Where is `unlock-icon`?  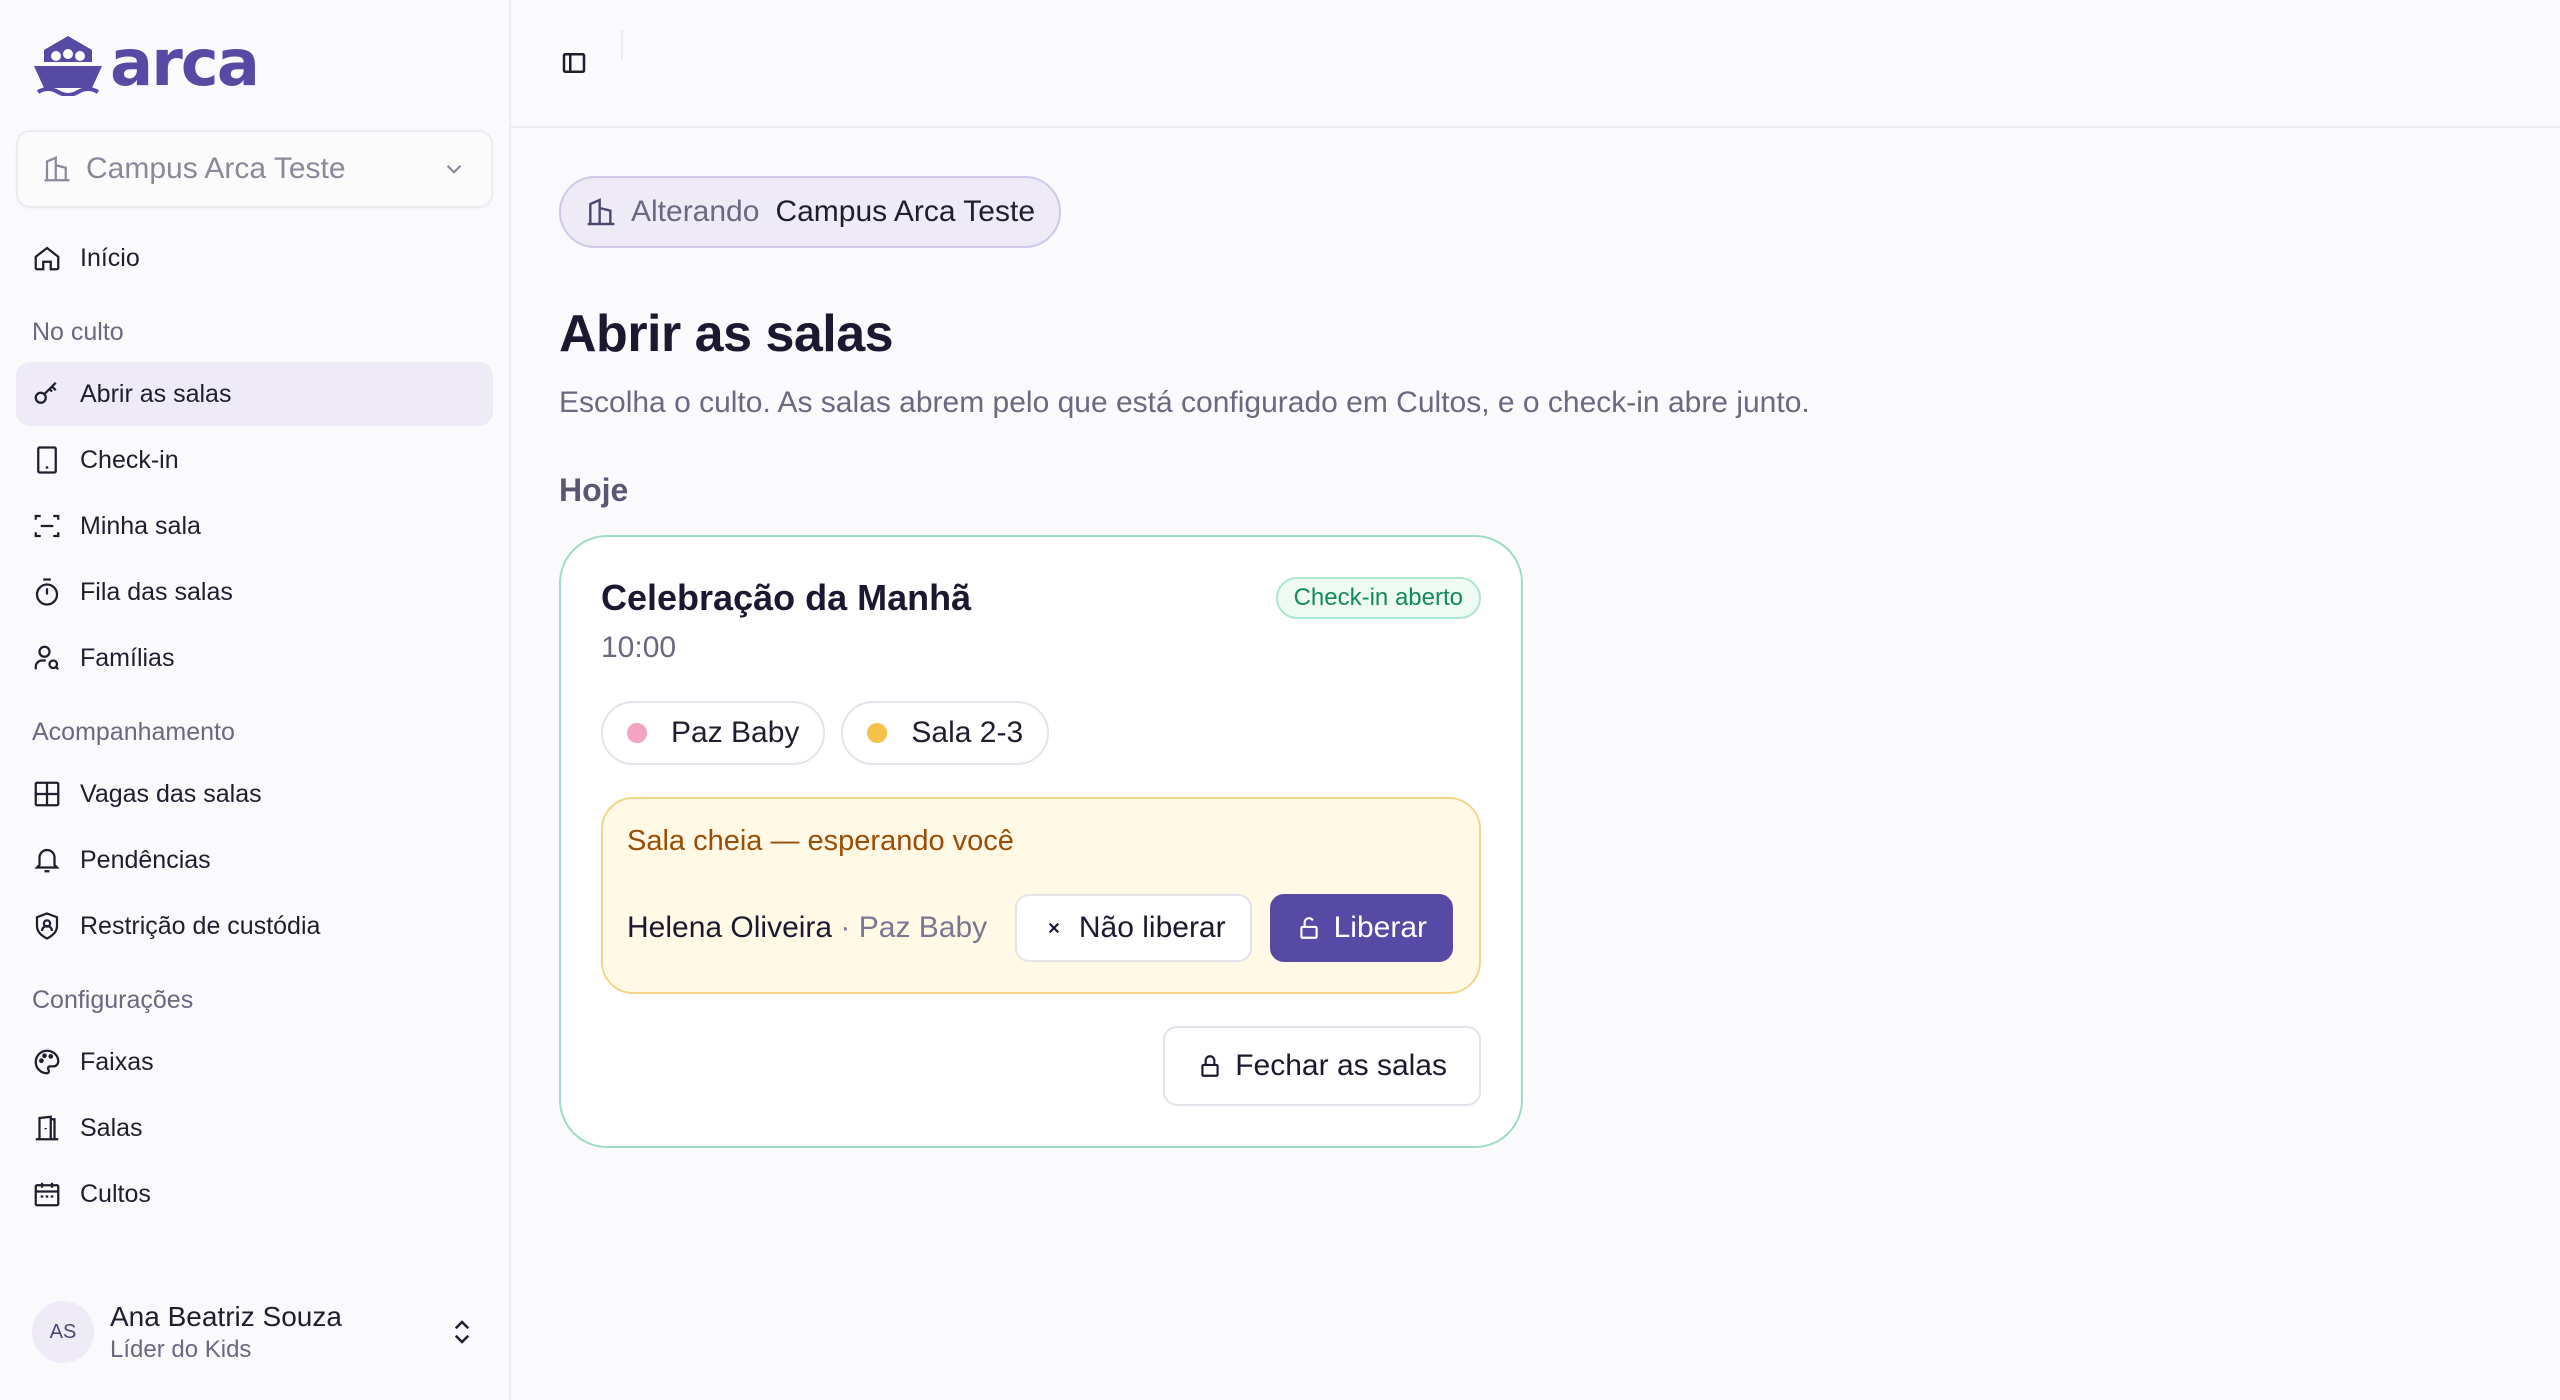
unlock-icon is located at coordinates (1308, 928).